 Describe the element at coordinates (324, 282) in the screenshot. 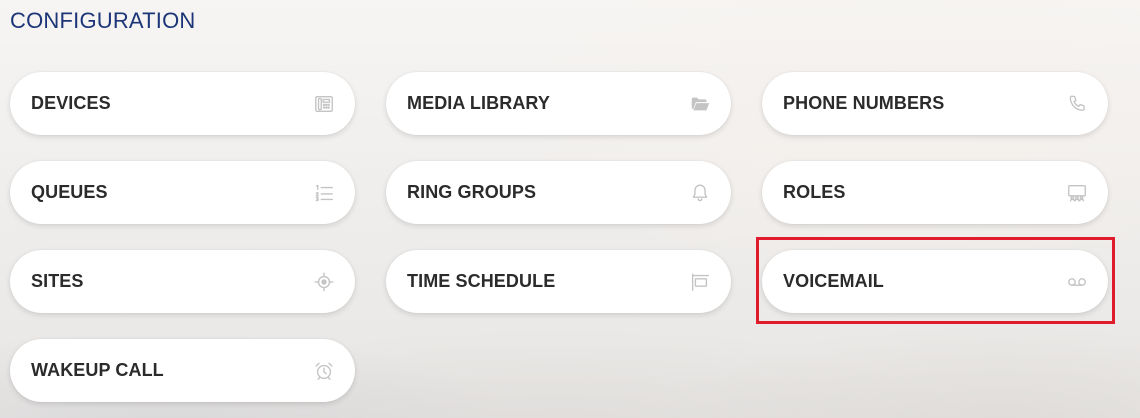

I see `crosshair-icon` at that location.